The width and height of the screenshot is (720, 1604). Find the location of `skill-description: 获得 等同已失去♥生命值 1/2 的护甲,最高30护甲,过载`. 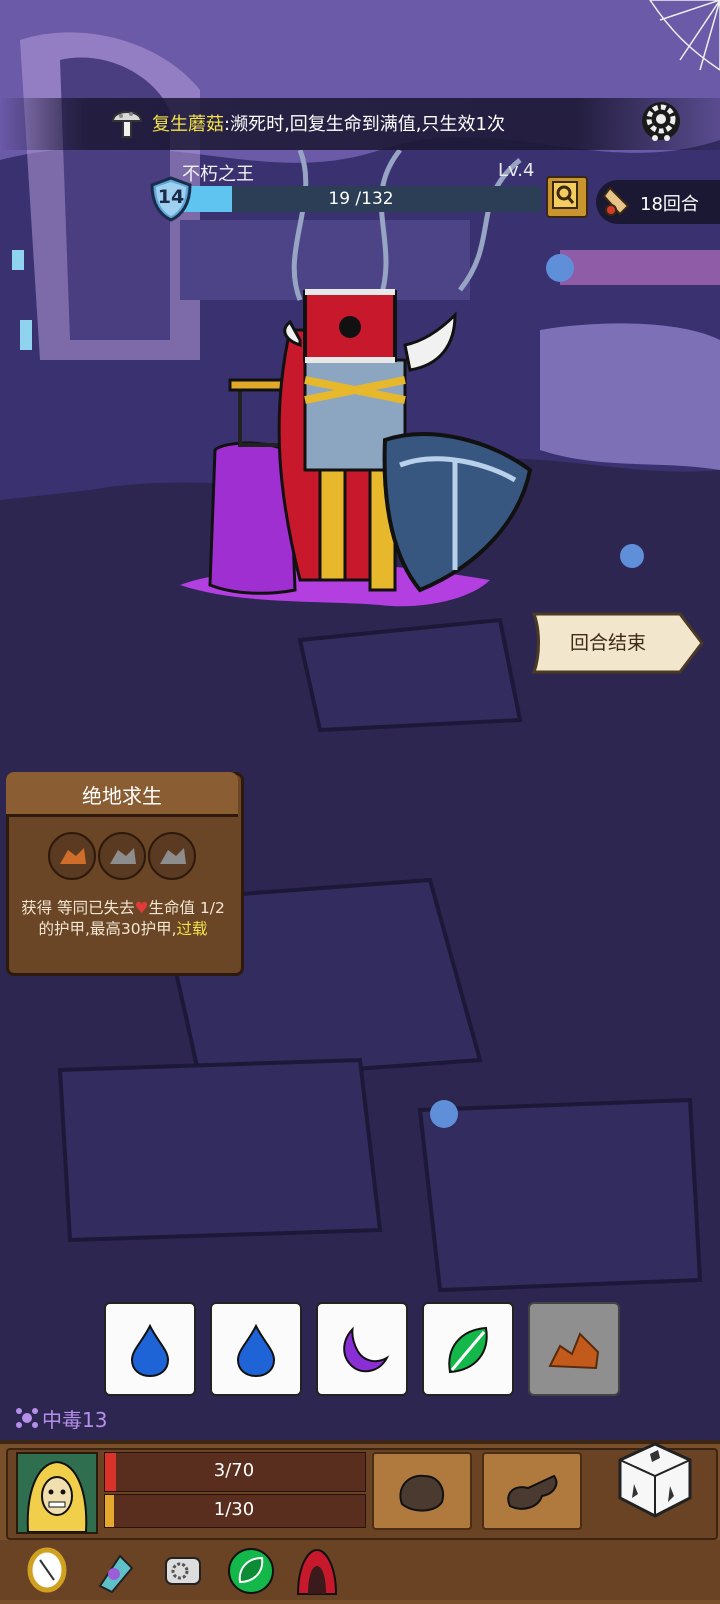

skill-description: 获得 等同已失去♥生命值 1/2 的护甲,最高30护甲,过载 is located at coordinates (123, 919).